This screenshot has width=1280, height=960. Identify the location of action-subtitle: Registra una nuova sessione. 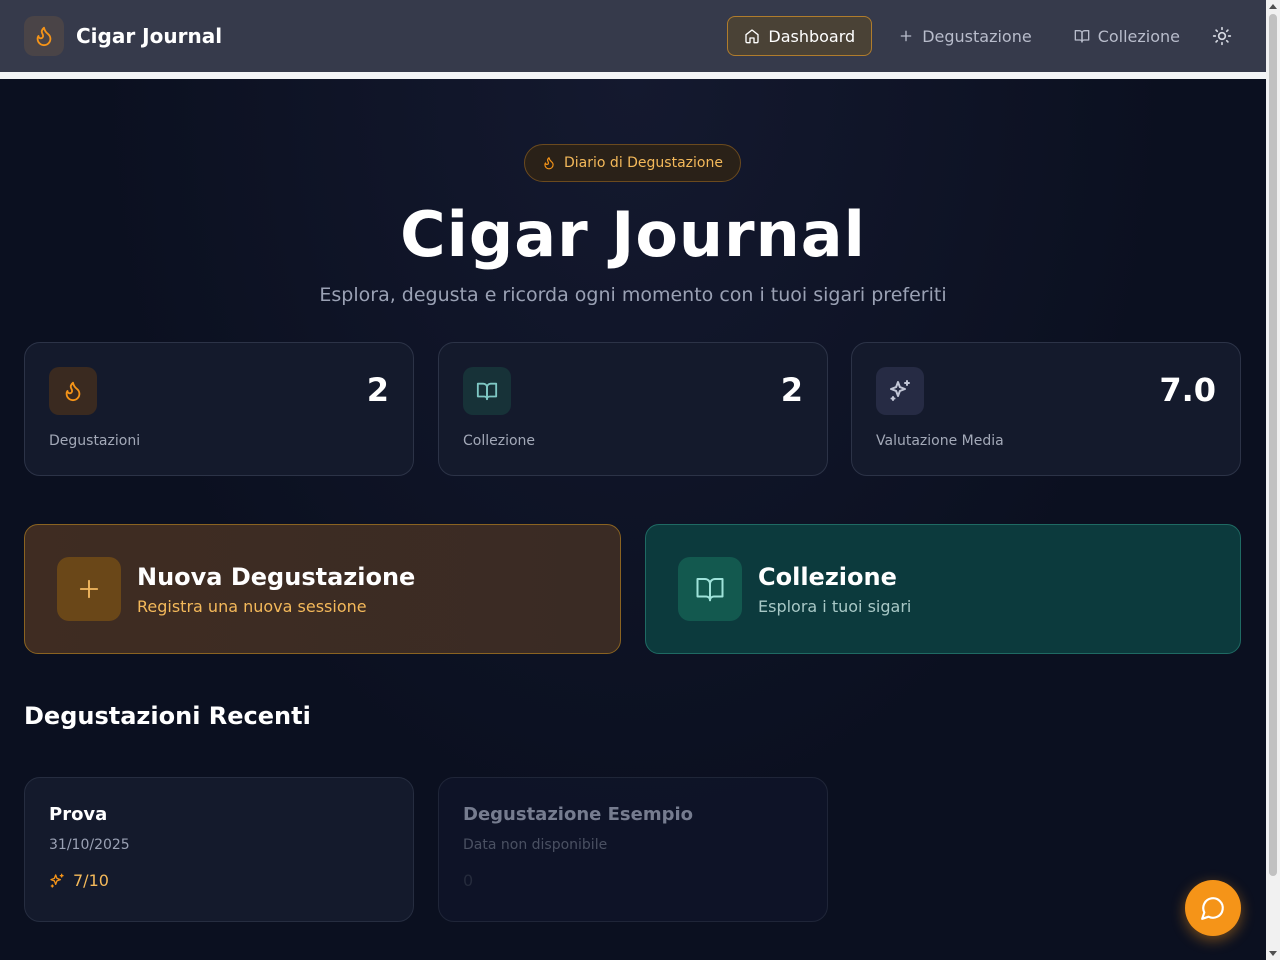
(252, 606).